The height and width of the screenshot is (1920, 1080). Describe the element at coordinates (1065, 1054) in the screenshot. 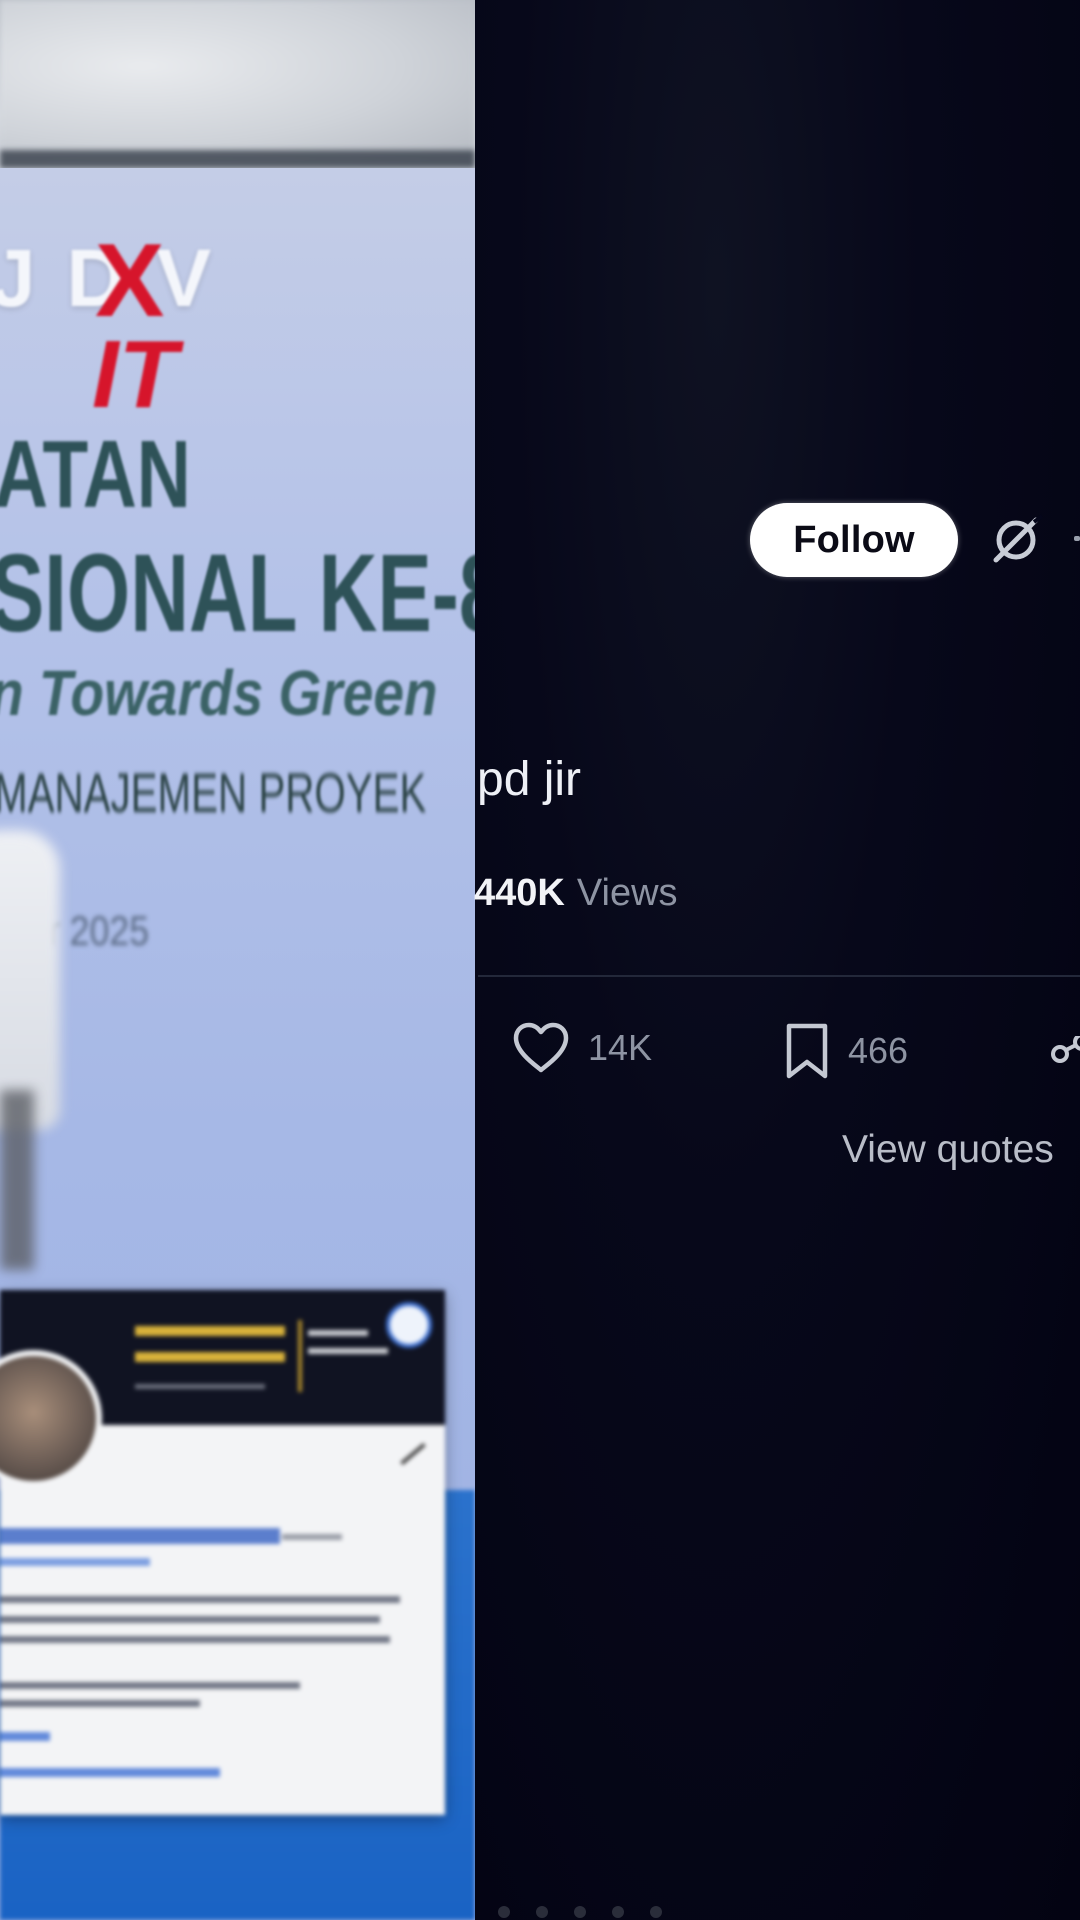

I see `share-icon` at that location.